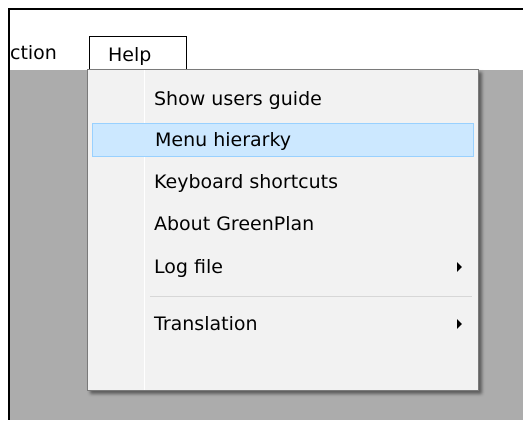 Image resolution: width=531 pixels, height=428 pixels. I want to click on menu-item-show-users-guide: Show users guide, so click(283, 99).